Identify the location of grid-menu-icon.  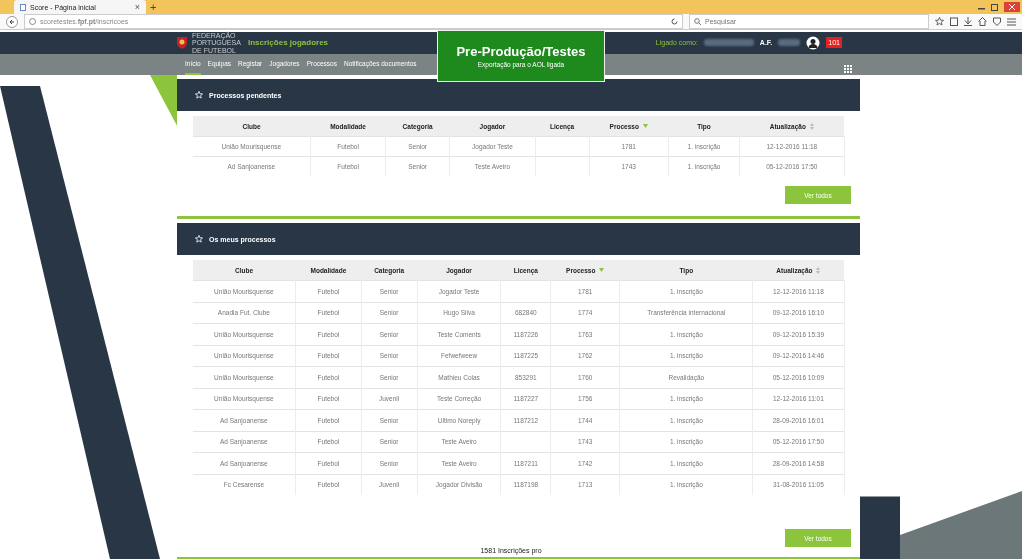
(848, 69).